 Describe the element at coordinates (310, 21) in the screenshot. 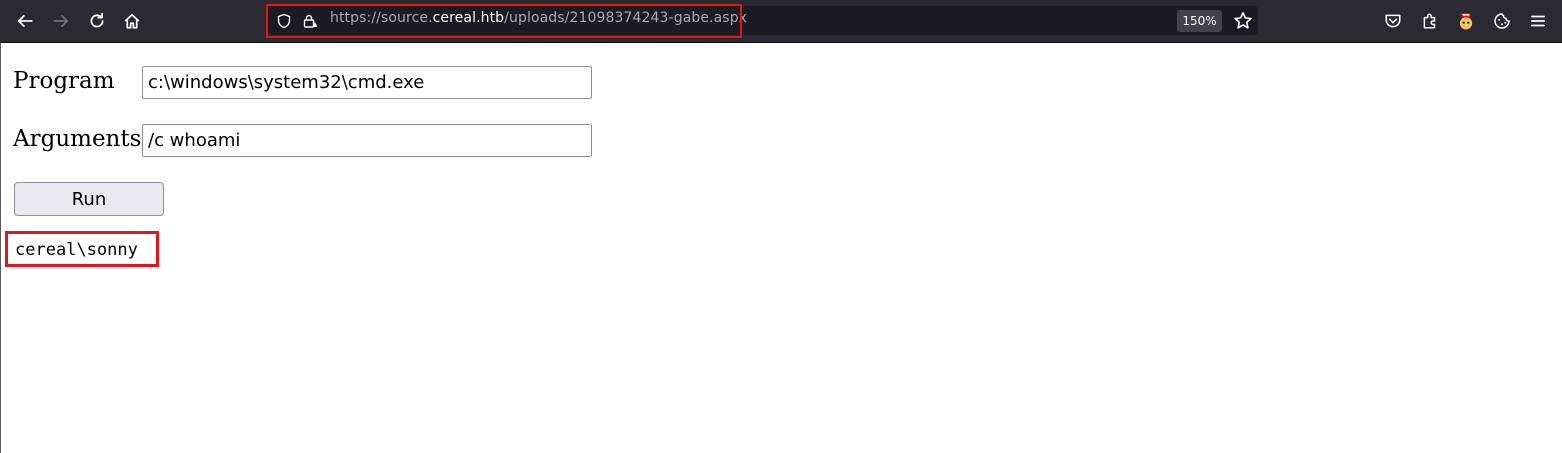

I see `lock-warning-icon` at that location.